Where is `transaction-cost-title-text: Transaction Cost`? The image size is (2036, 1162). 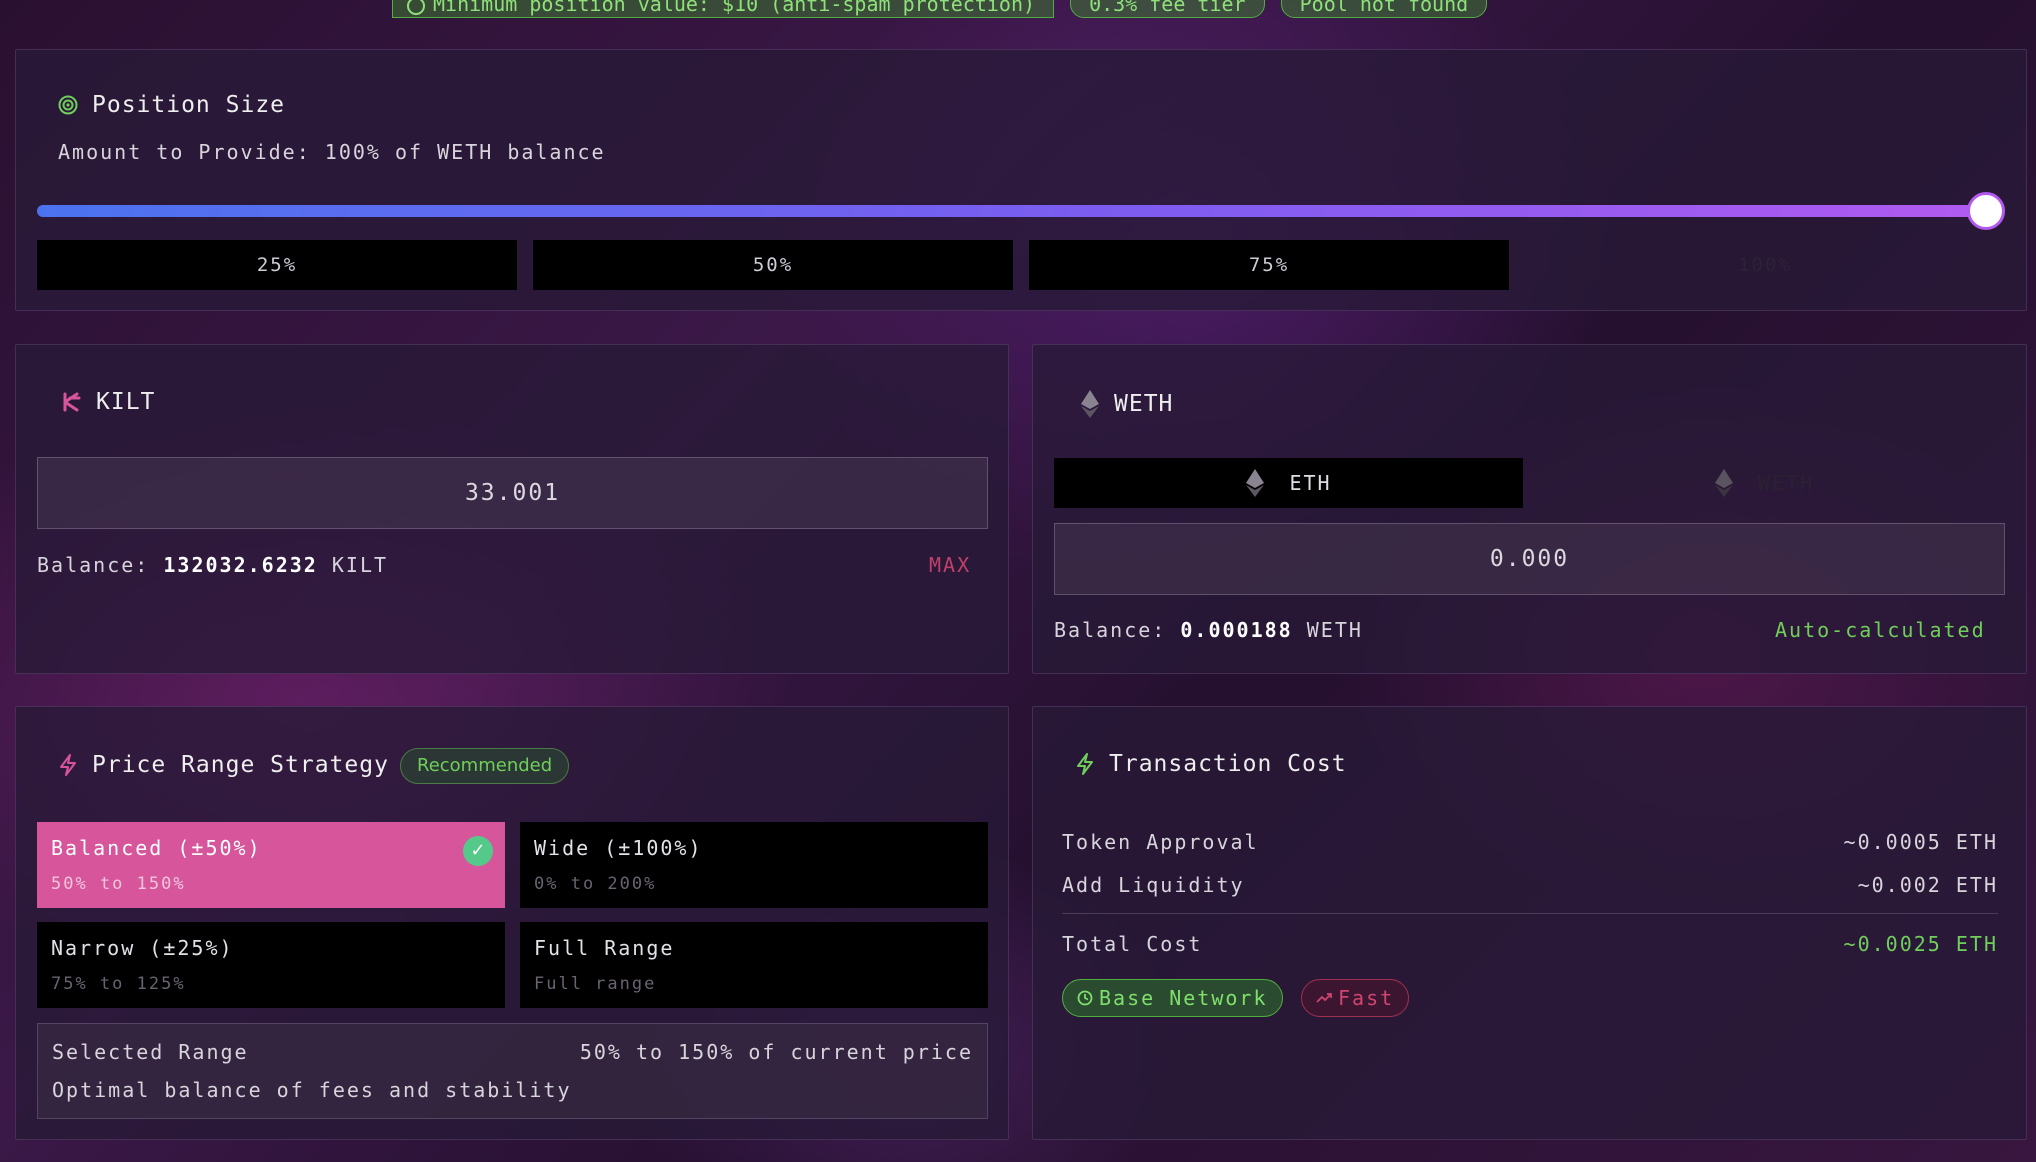
transaction-cost-title-text: Transaction Cost is located at coordinates (1228, 764).